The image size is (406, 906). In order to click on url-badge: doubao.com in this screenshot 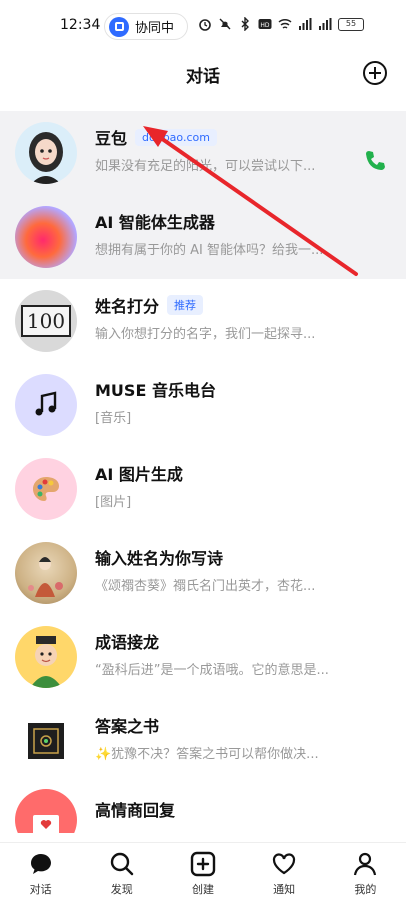, I will do `click(176, 137)`.